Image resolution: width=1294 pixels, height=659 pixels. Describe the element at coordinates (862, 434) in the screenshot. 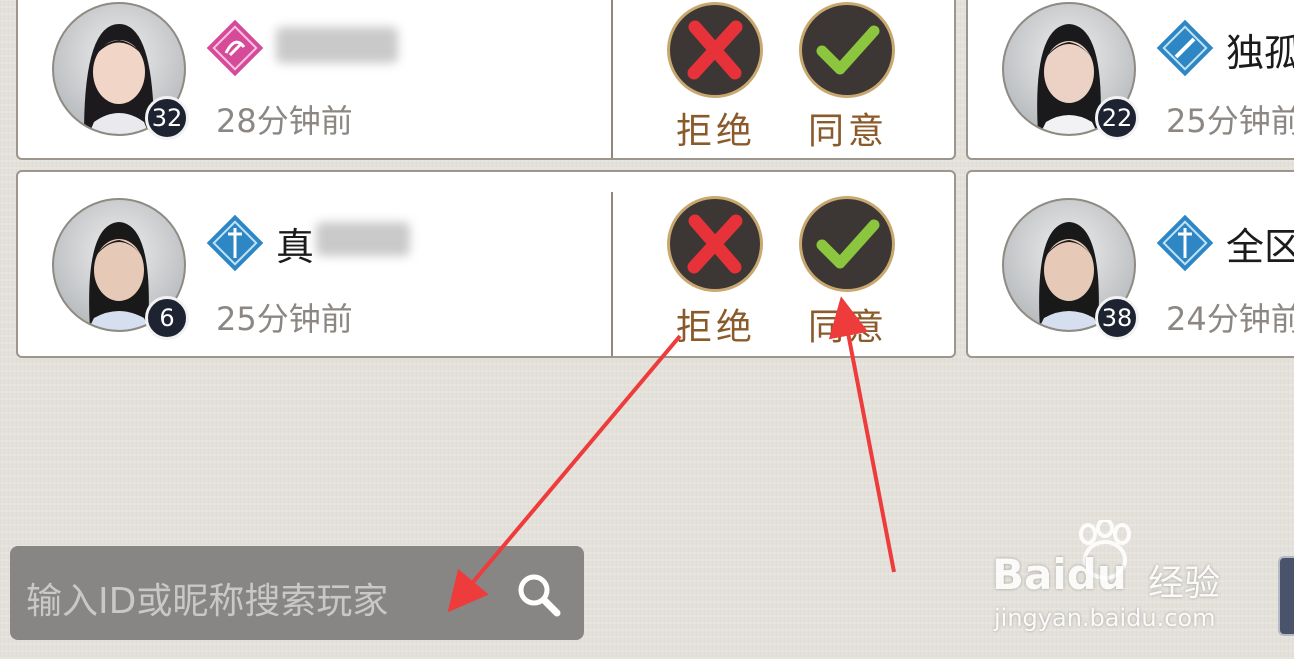

I see `arrow-to-accept` at that location.